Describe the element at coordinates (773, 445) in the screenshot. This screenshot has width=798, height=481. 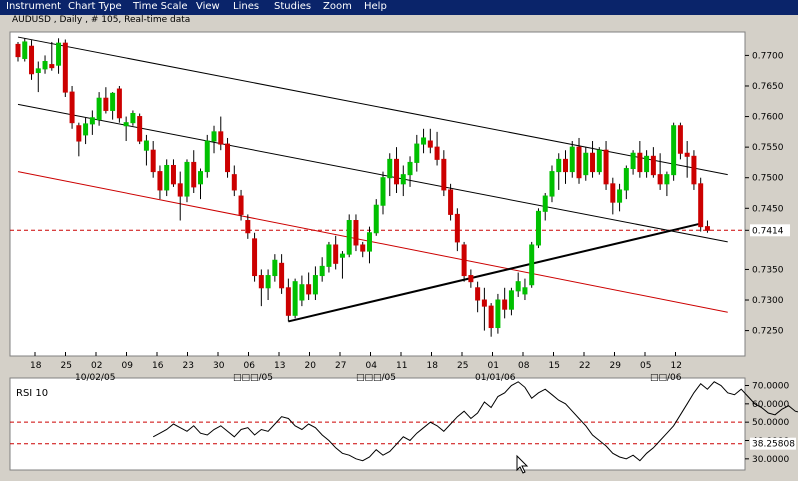
I see `rsi-highlight-label: 38.25808` at that location.